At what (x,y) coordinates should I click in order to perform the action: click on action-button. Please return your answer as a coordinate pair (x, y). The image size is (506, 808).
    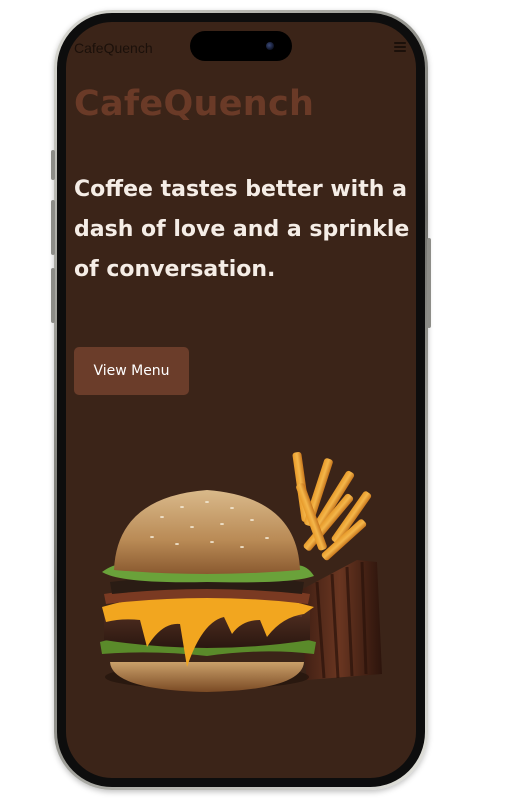
    Looking at the image, I should click on (53, 165).